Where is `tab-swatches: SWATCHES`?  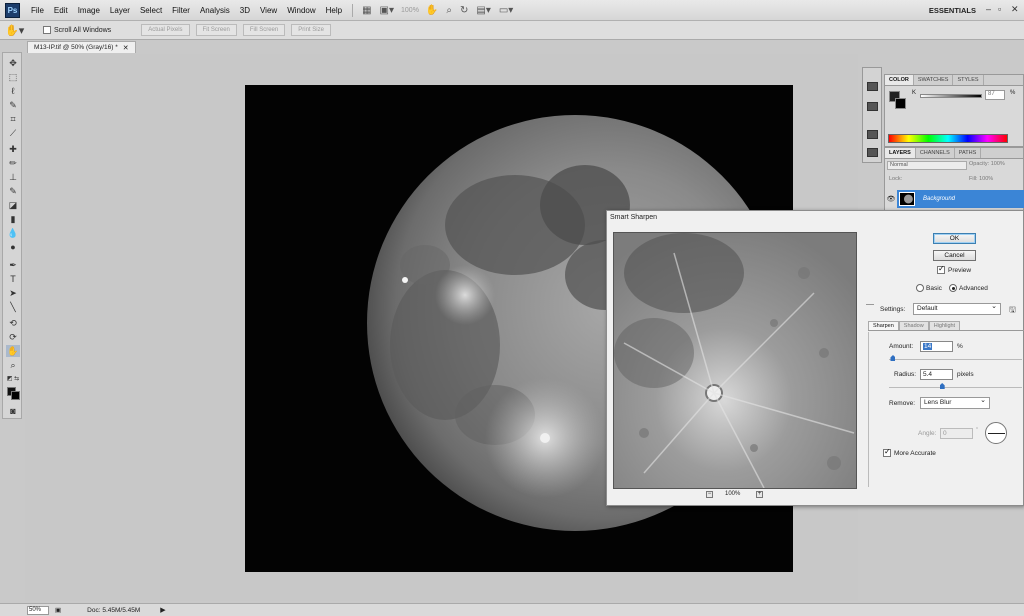 tab-swatches: SWATCHES is located at coordinates (934, 80).